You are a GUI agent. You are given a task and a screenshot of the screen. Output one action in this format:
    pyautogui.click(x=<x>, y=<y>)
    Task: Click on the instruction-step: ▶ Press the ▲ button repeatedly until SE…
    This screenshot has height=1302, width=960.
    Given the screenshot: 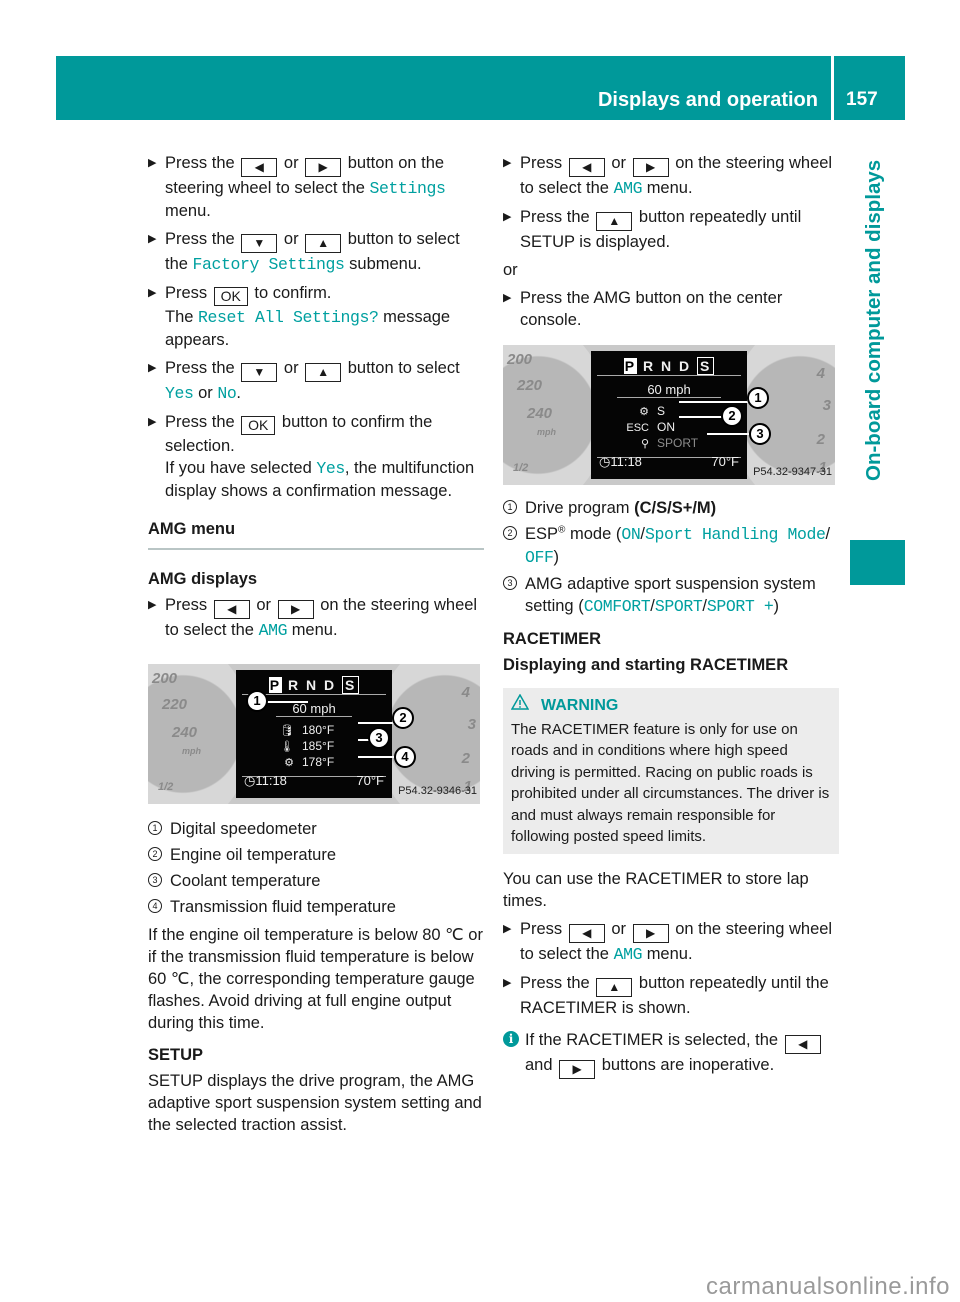 What is the action you would take?
    pyautogui.click(x=652, y=229)
    